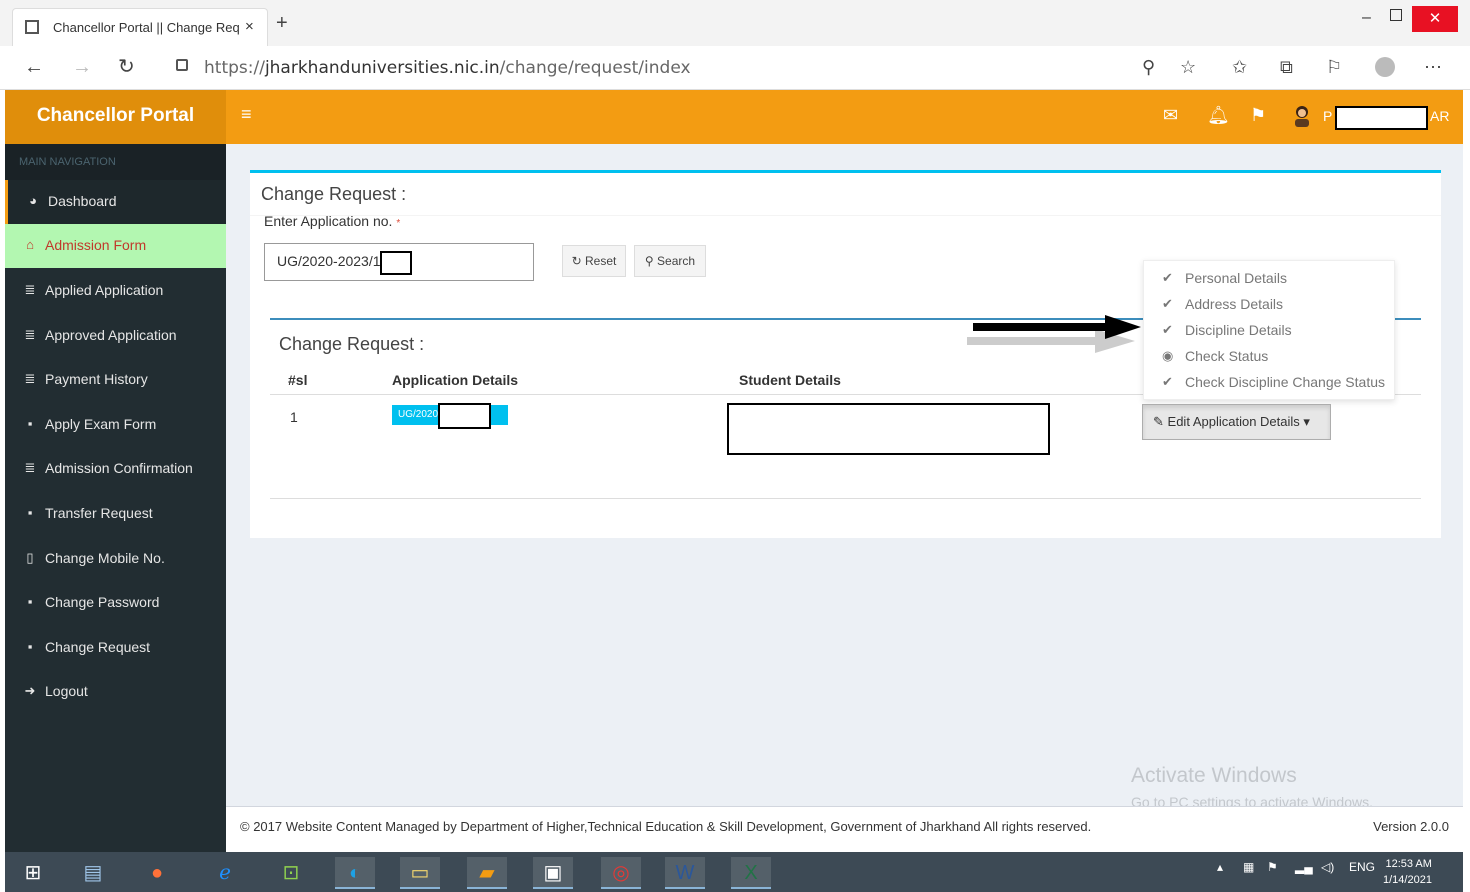  What do you see at coordinates (1270, 383) in the screenshot?
I see `menu-item-check-discipline-change-status: ✔ Check Discipline Change Status` at bounding box center [1270, 383].